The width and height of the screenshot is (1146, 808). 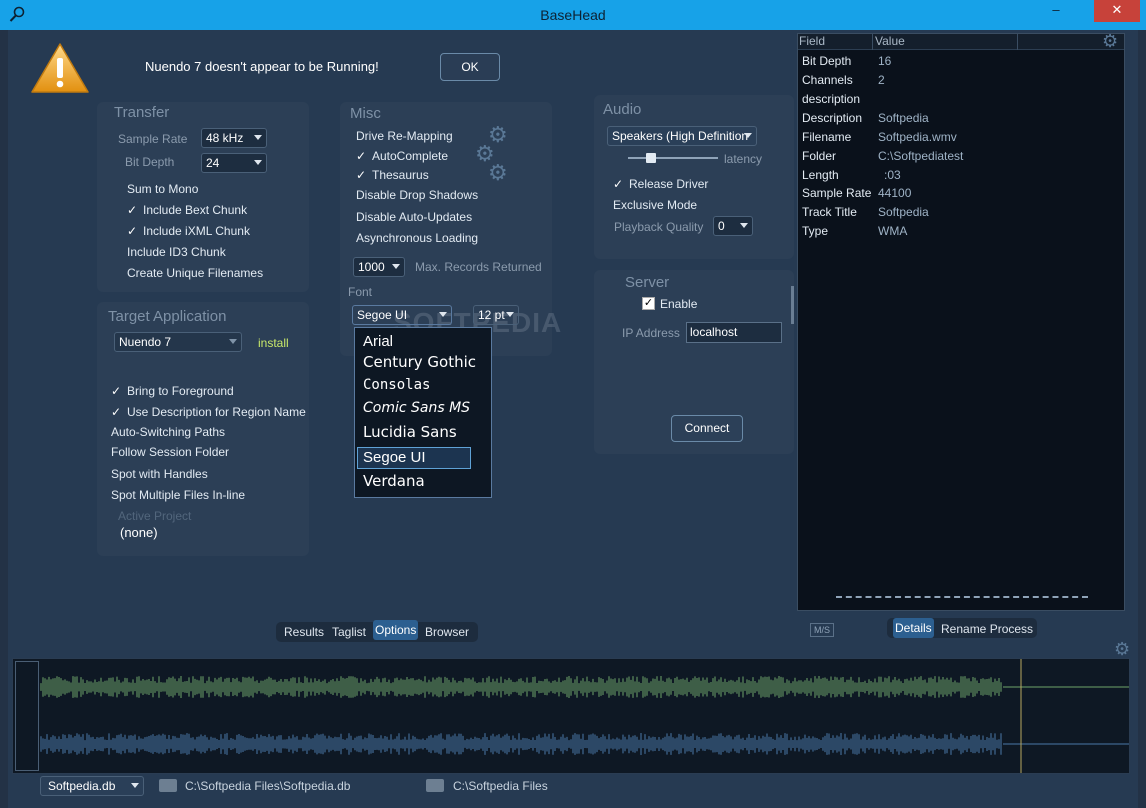 What do you see at coordinates (496, 315) in the screenshot?
I see `font-size-select: 12 pt` at bounding box center [496, 315].